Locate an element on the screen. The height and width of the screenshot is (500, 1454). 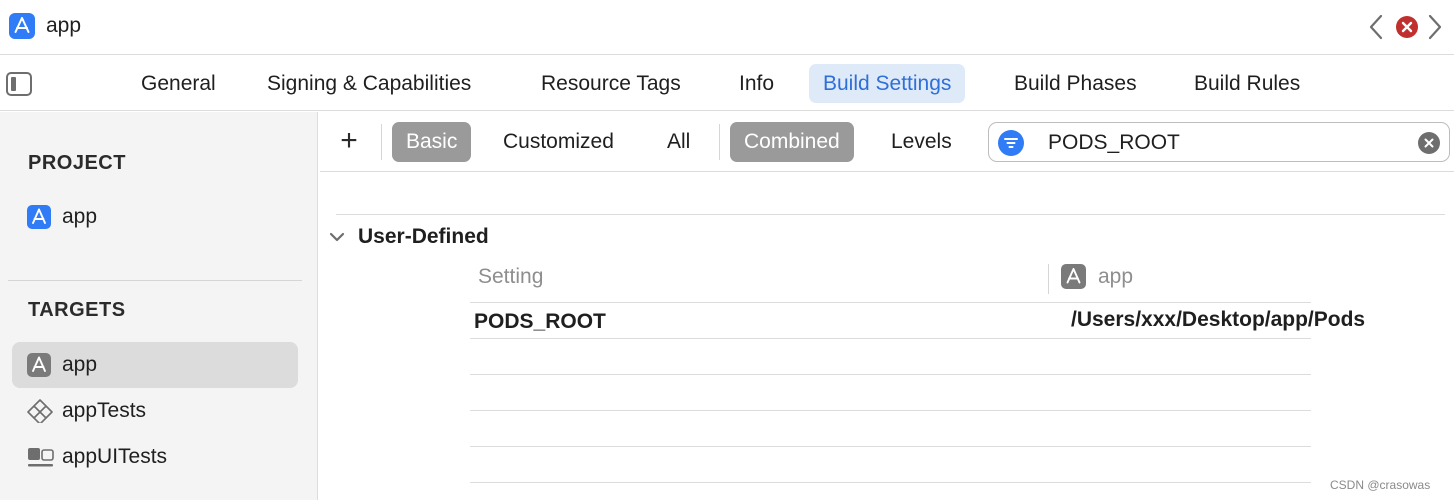
chevron-left-icon is located at coordinates (1376, 27).